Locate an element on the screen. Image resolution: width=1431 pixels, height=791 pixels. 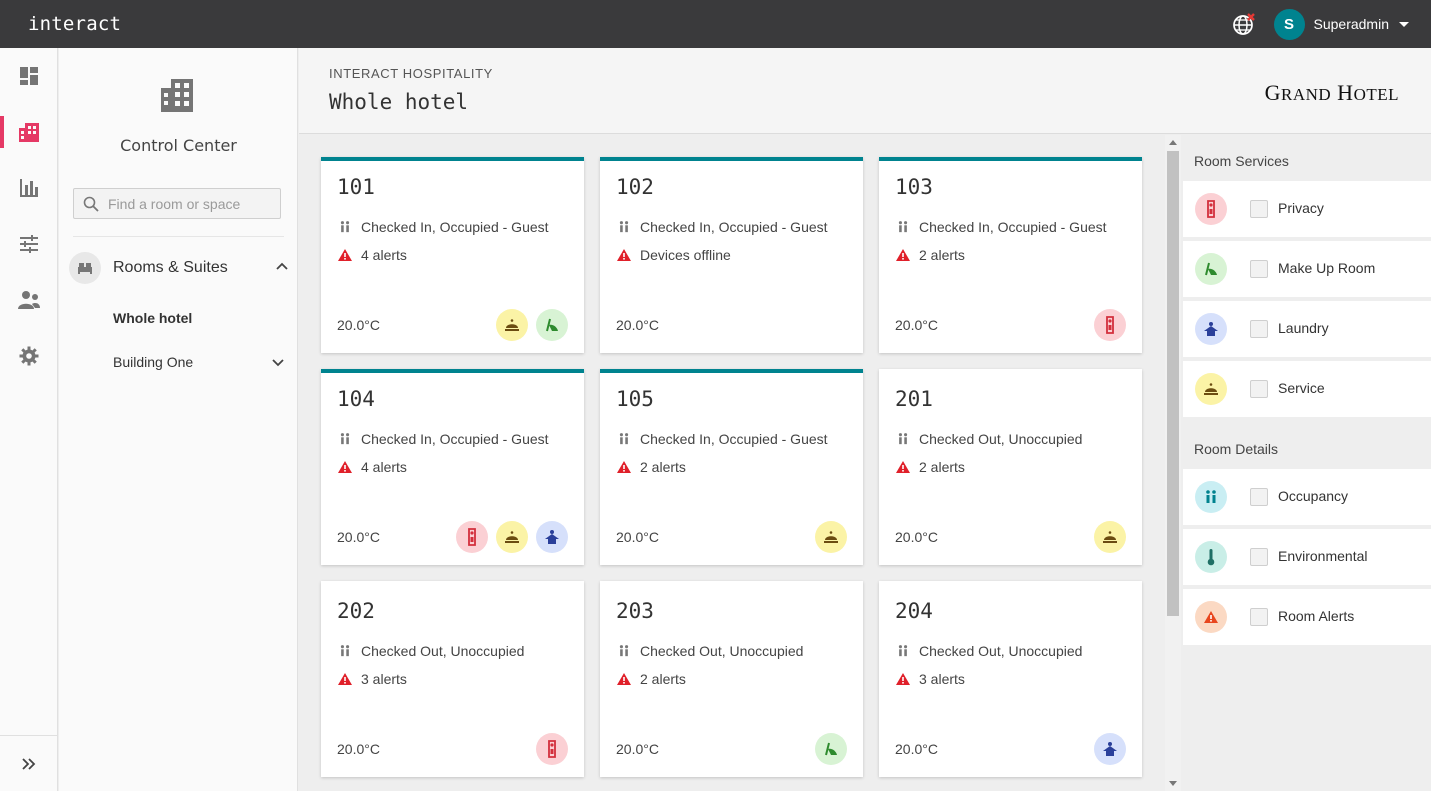
room-alert: Devices offline is located at coordinates (673, 255).